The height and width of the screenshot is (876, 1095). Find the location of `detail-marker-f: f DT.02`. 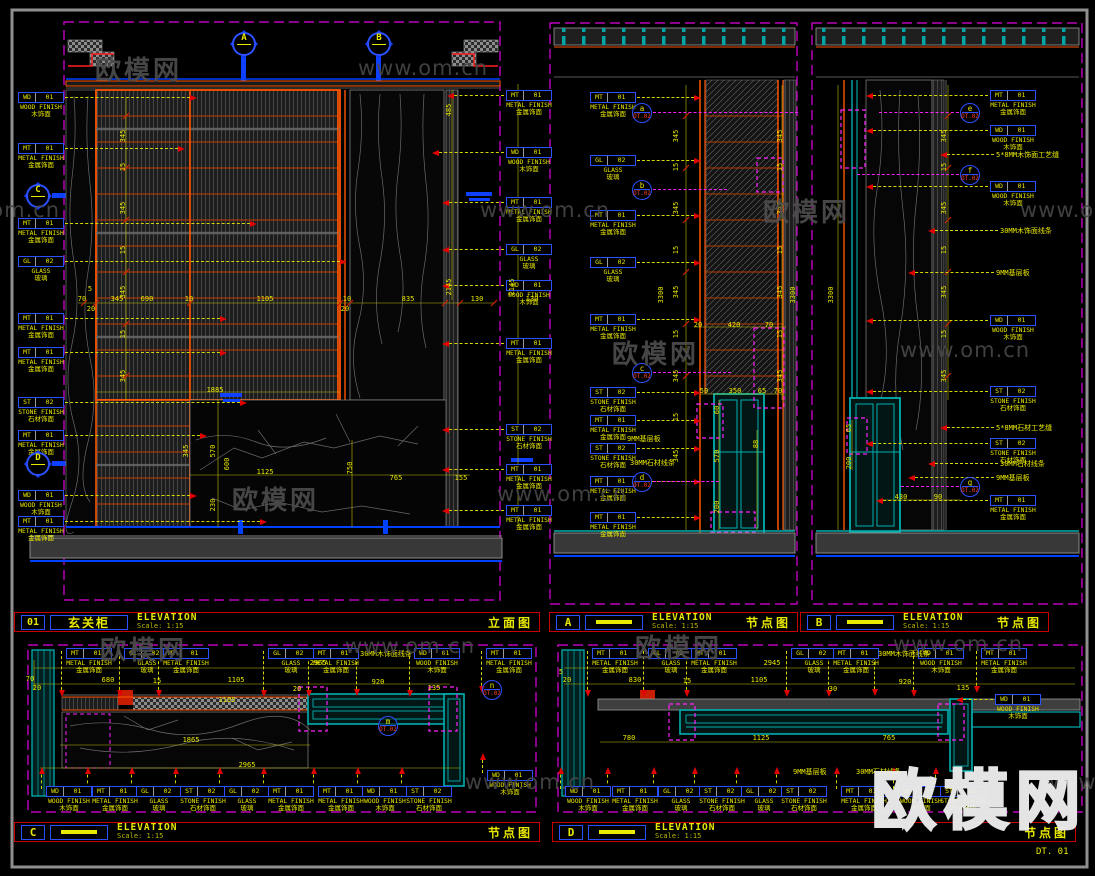

detail-marker-f: f DT.02 is located at coordinates (970, 175).